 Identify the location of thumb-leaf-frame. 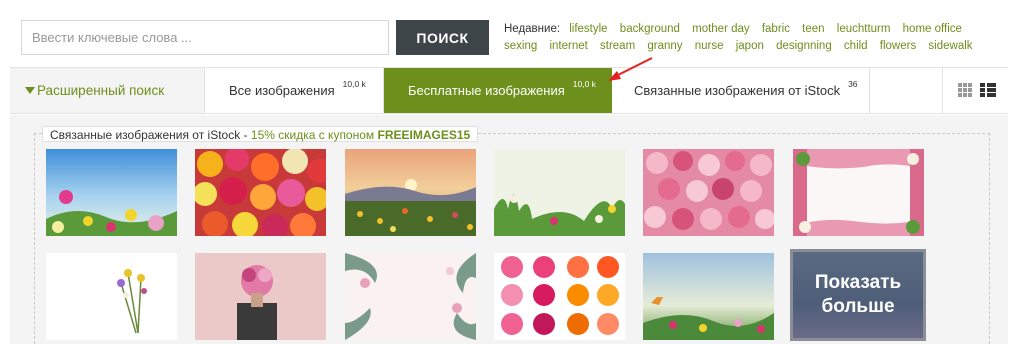
(410, 296).